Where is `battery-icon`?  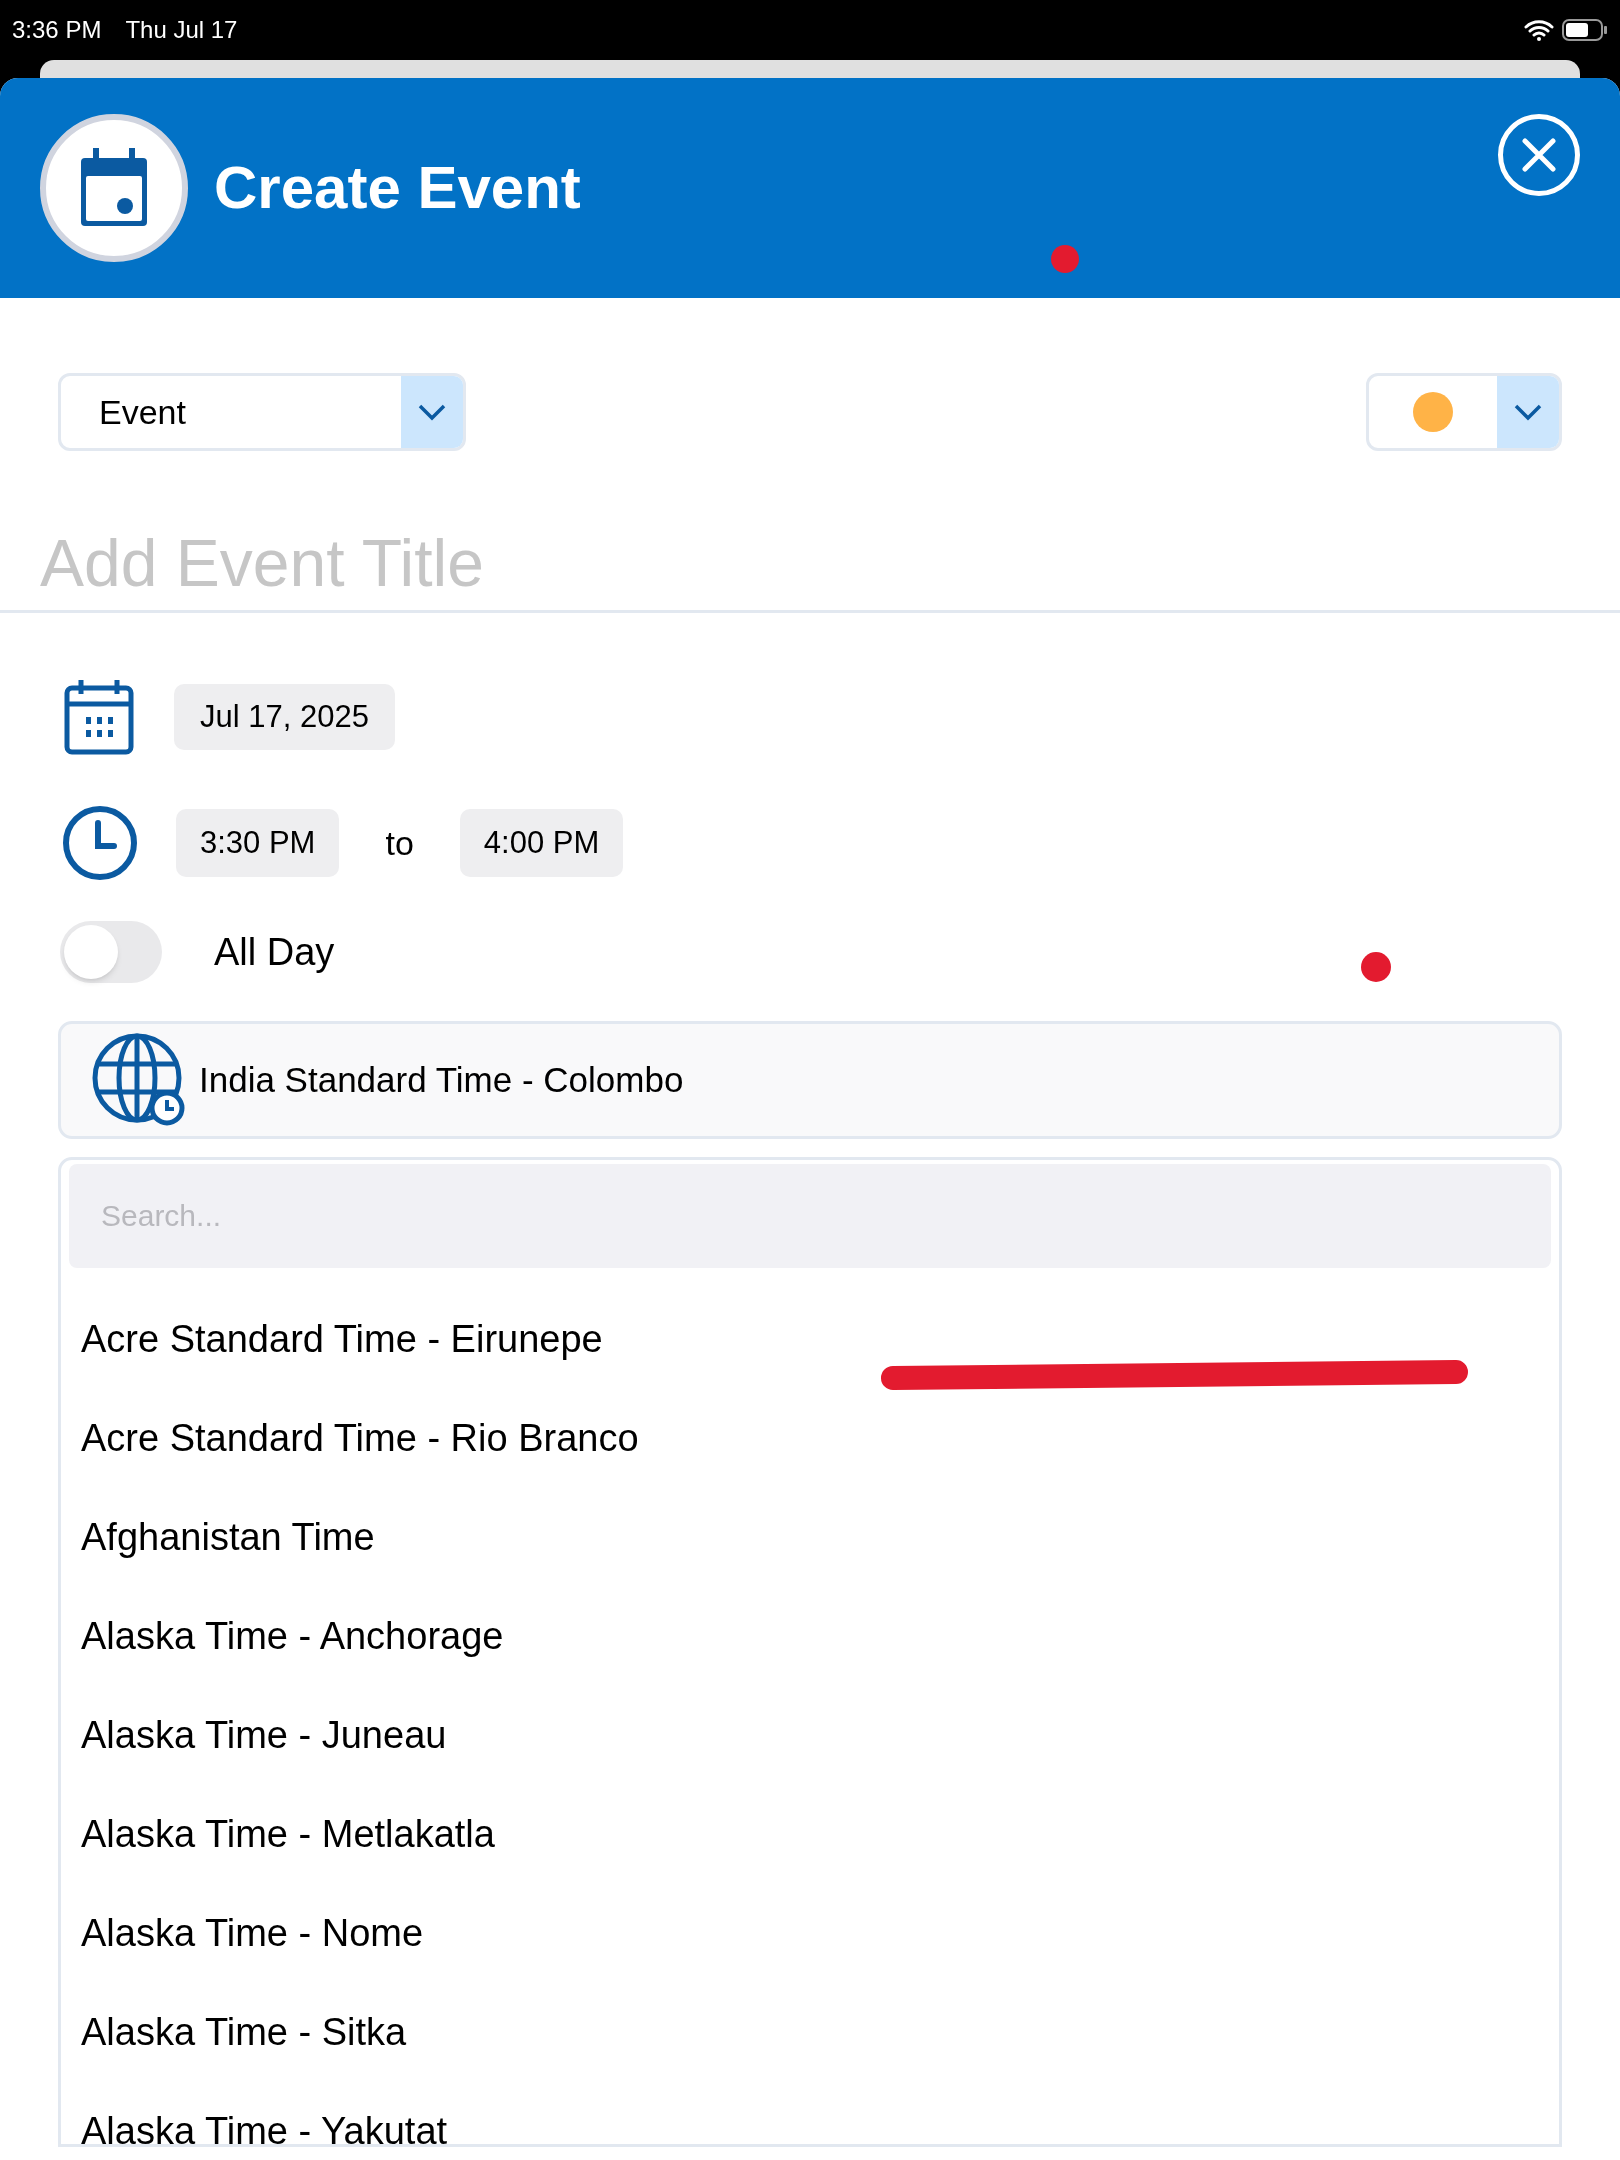
battery-icon is located at coordinates (1585, 30).